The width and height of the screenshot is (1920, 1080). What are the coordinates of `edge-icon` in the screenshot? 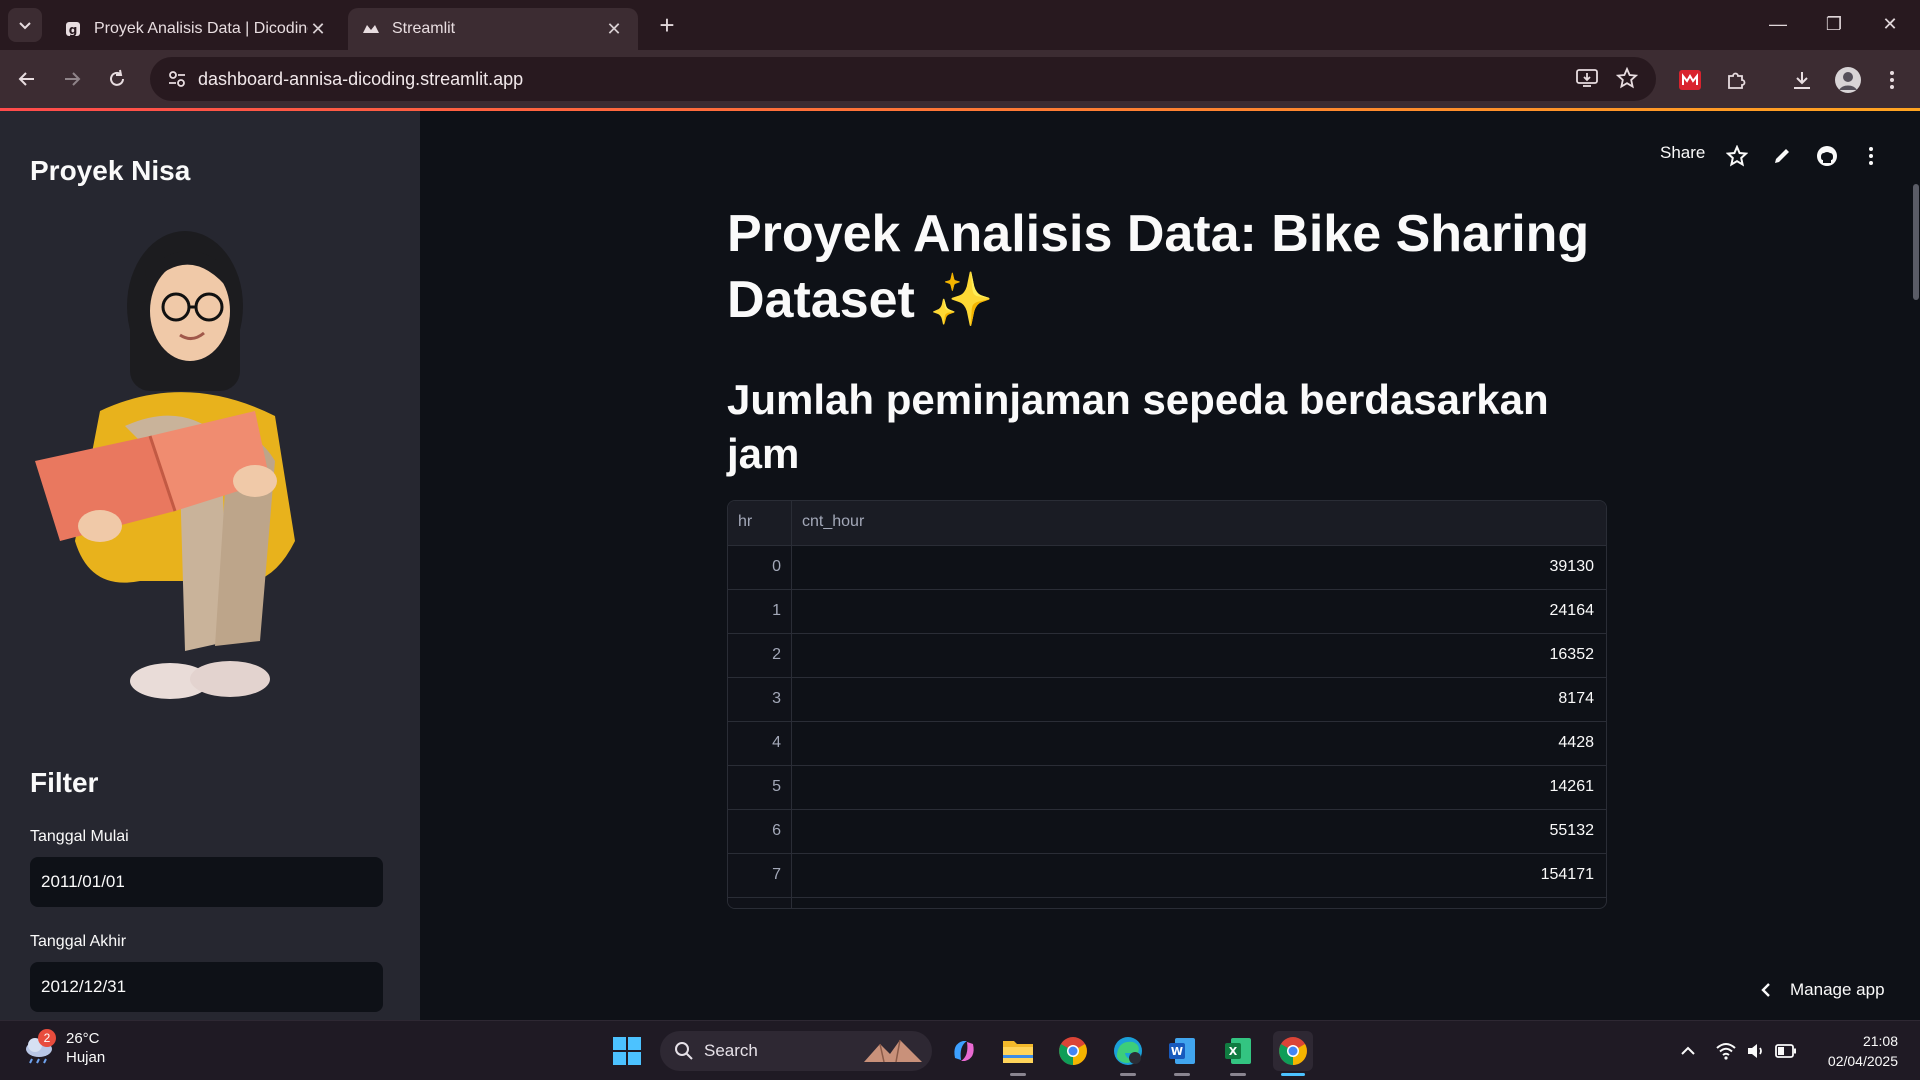 It's located at (1128, 1051).